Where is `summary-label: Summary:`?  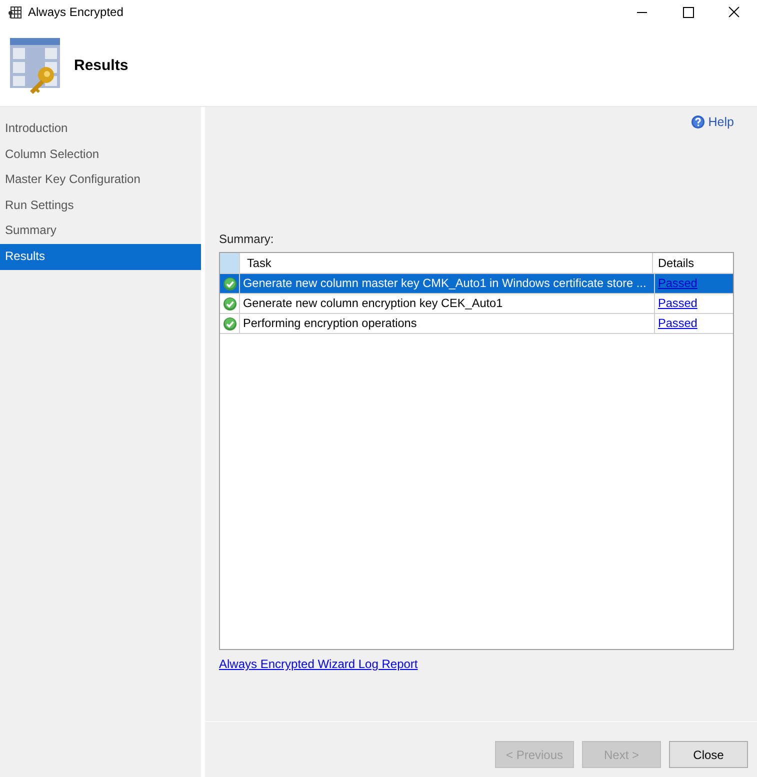 summary-label: Summary: is located at coordinates (247, 239).